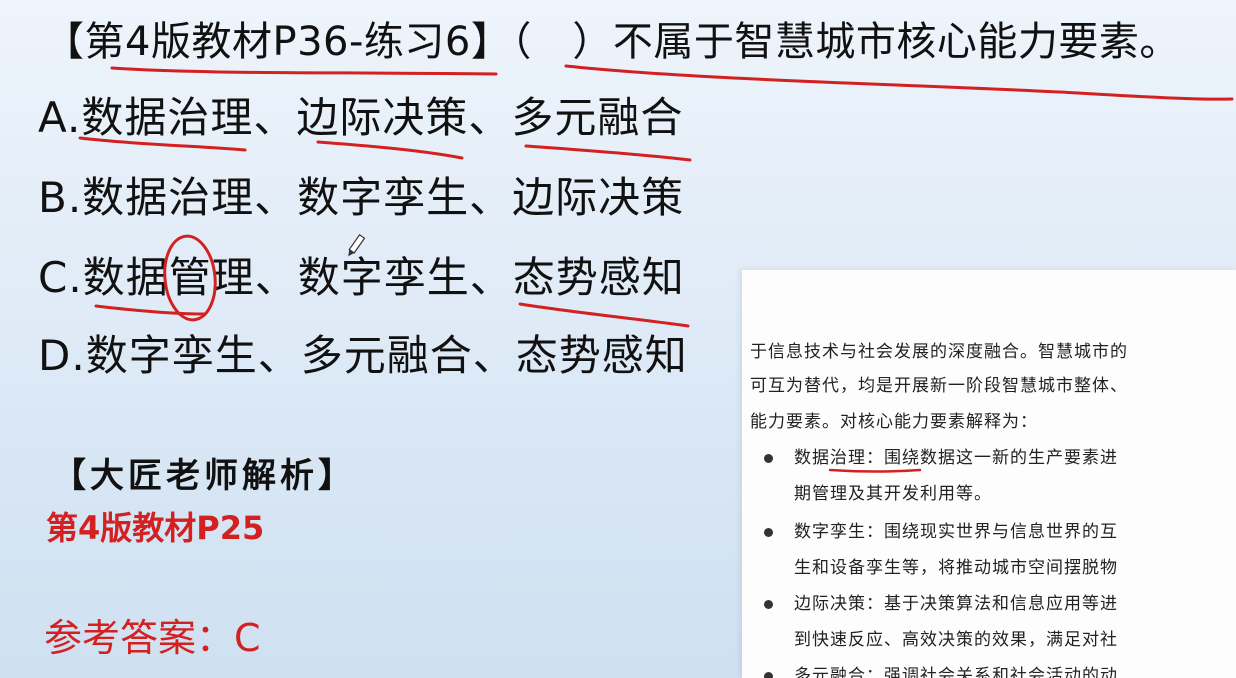  Describe the element at coordinates (383, 197) in the screenshot. I see `option-text: 数据治理、数字孪生、边际决策` at that location.